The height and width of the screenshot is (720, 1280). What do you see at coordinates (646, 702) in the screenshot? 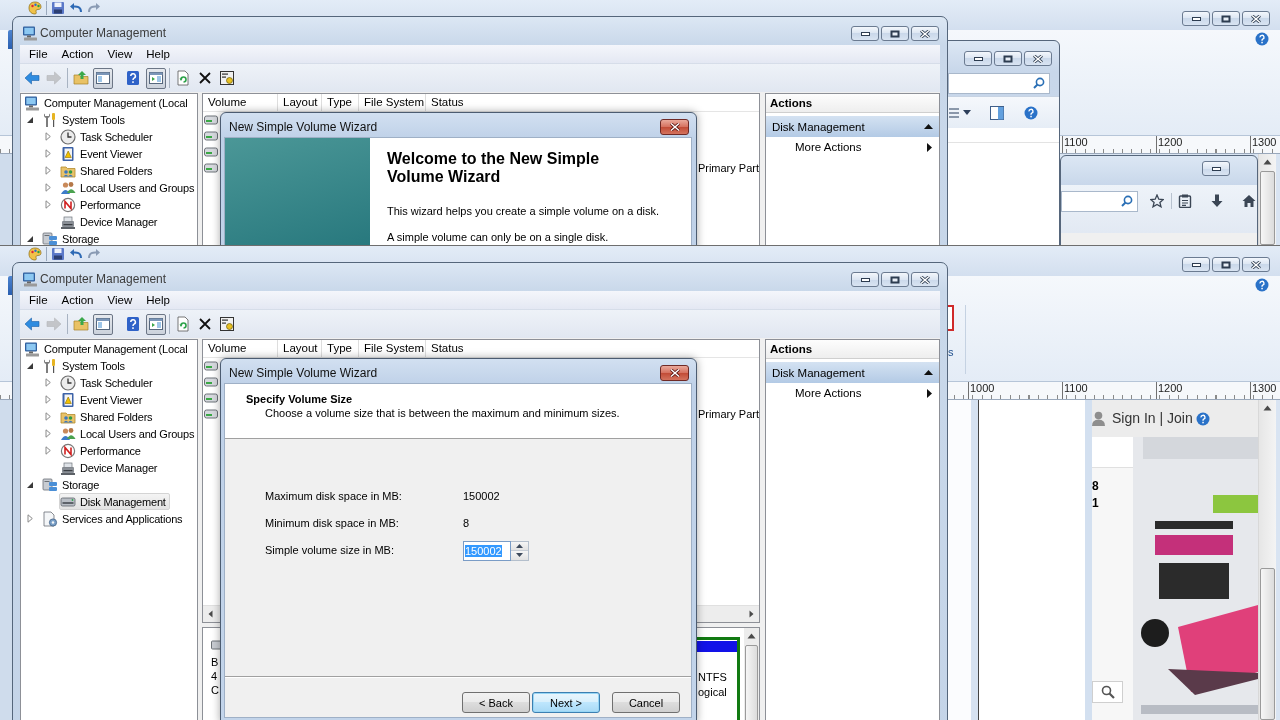
I see `dialog-button: Cancel` at bounding box center [646, 702].